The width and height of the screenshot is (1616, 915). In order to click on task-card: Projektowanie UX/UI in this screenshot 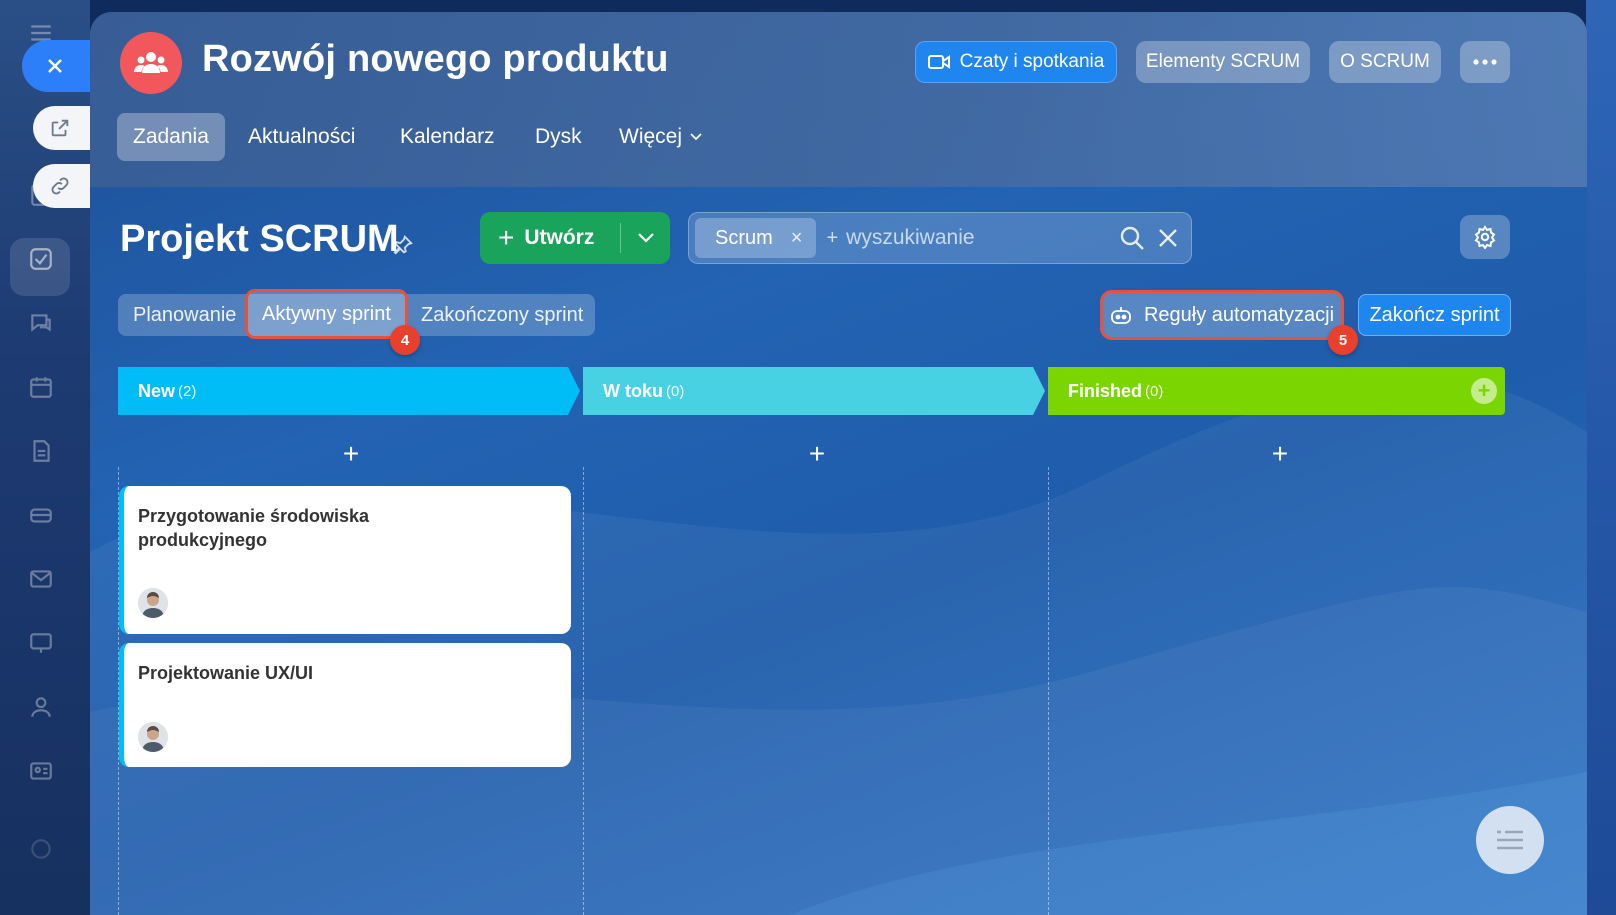, I will do `click(345, 705)`.